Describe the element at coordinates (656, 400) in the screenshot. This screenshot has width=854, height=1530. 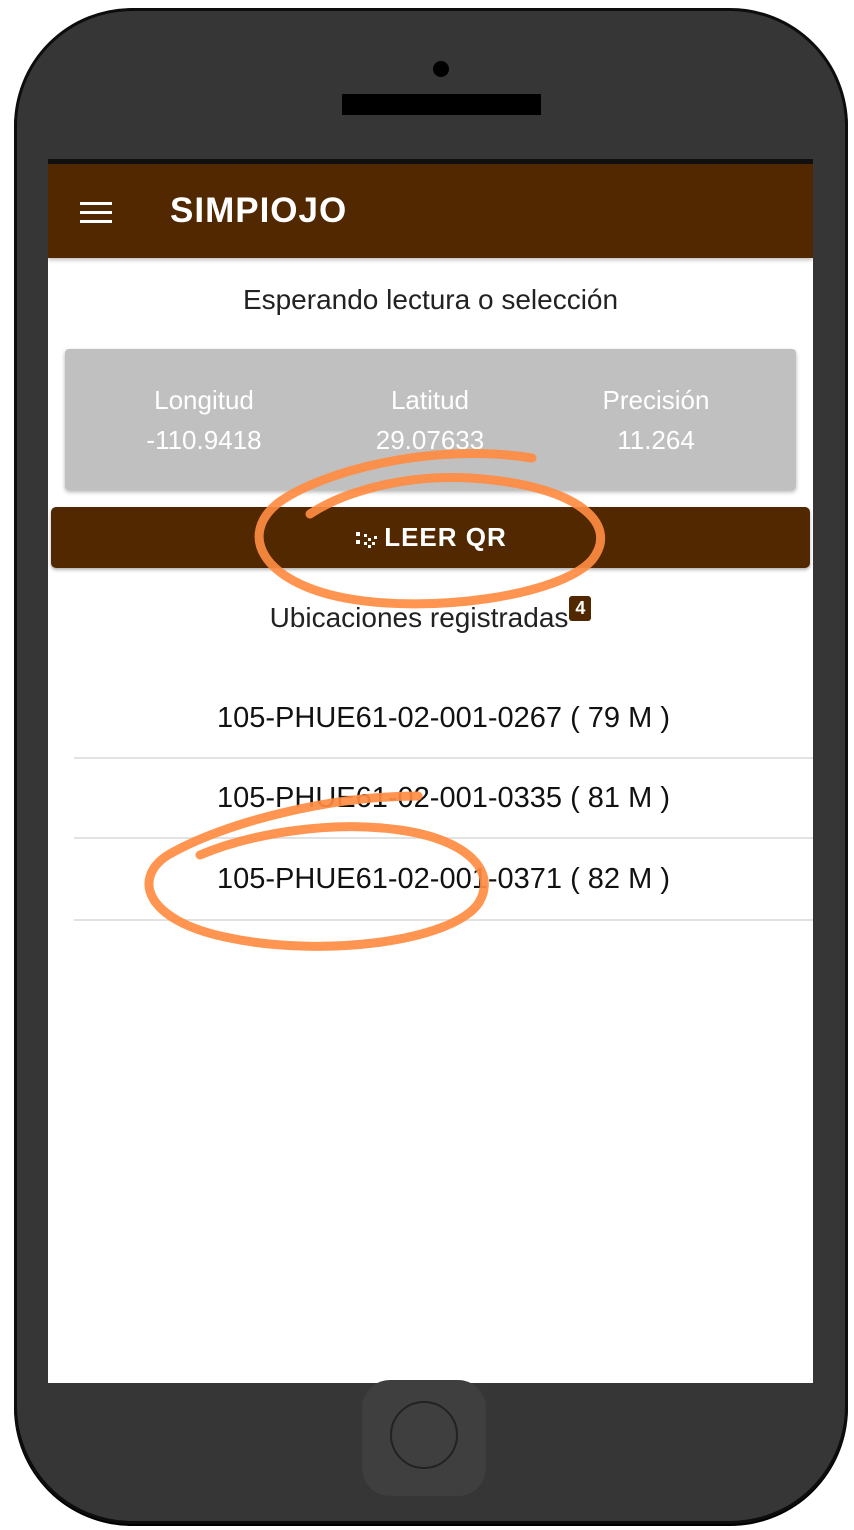
I see `precision-label: Precisión` at that location.